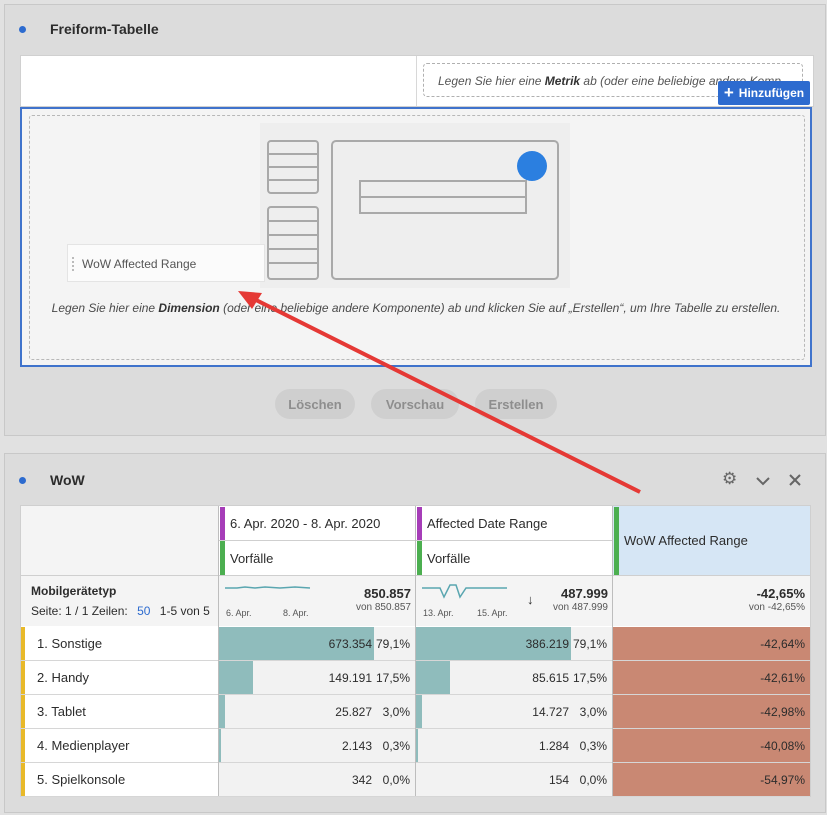 The image size is (827, 815). I want to click on row-label: 2. Handy, so click(63, 677).